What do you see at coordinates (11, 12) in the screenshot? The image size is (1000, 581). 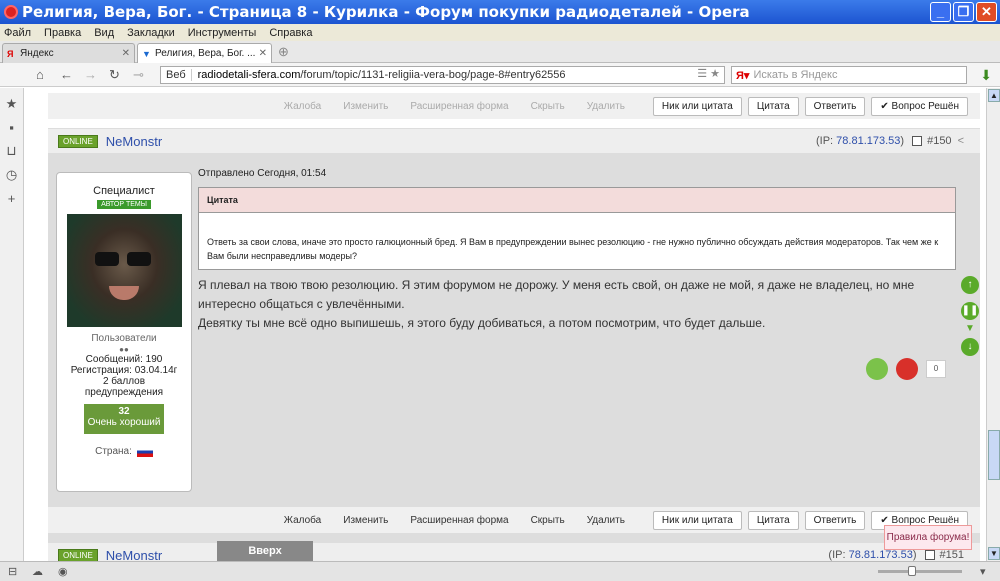 I see `opera-icon` at bounding box center [11, 12].